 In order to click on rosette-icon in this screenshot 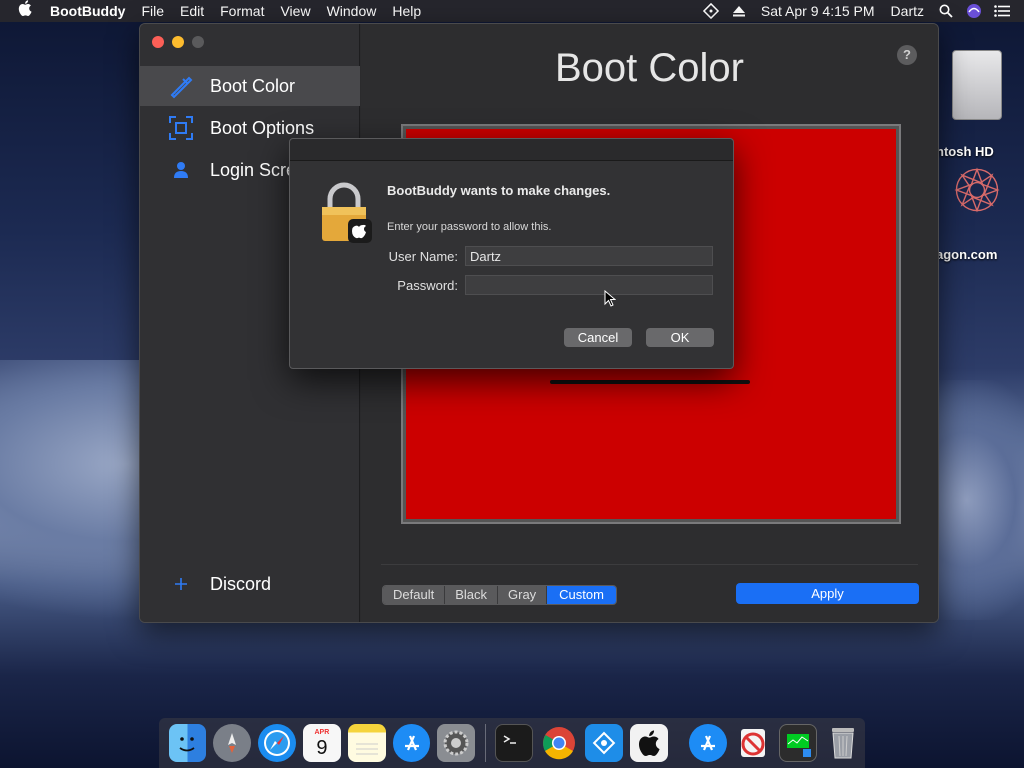, I will do `click(977, 190)`.